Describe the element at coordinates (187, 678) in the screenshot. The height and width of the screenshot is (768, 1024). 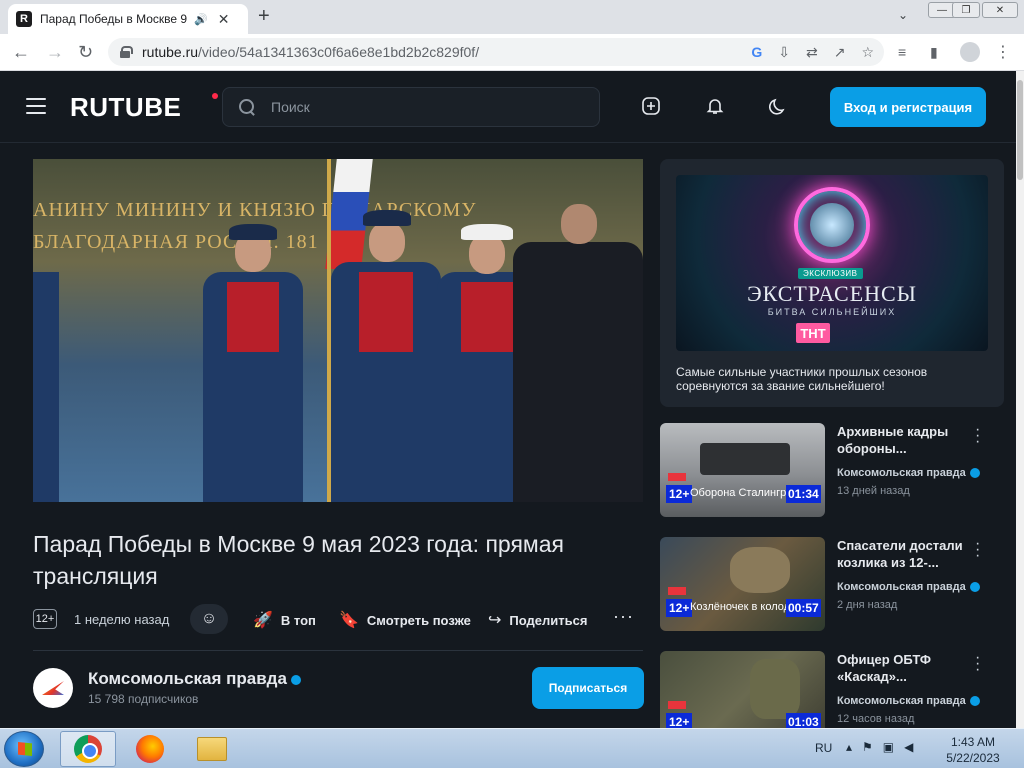
I see `channel-name-text: Комсомольская правда` at that location.